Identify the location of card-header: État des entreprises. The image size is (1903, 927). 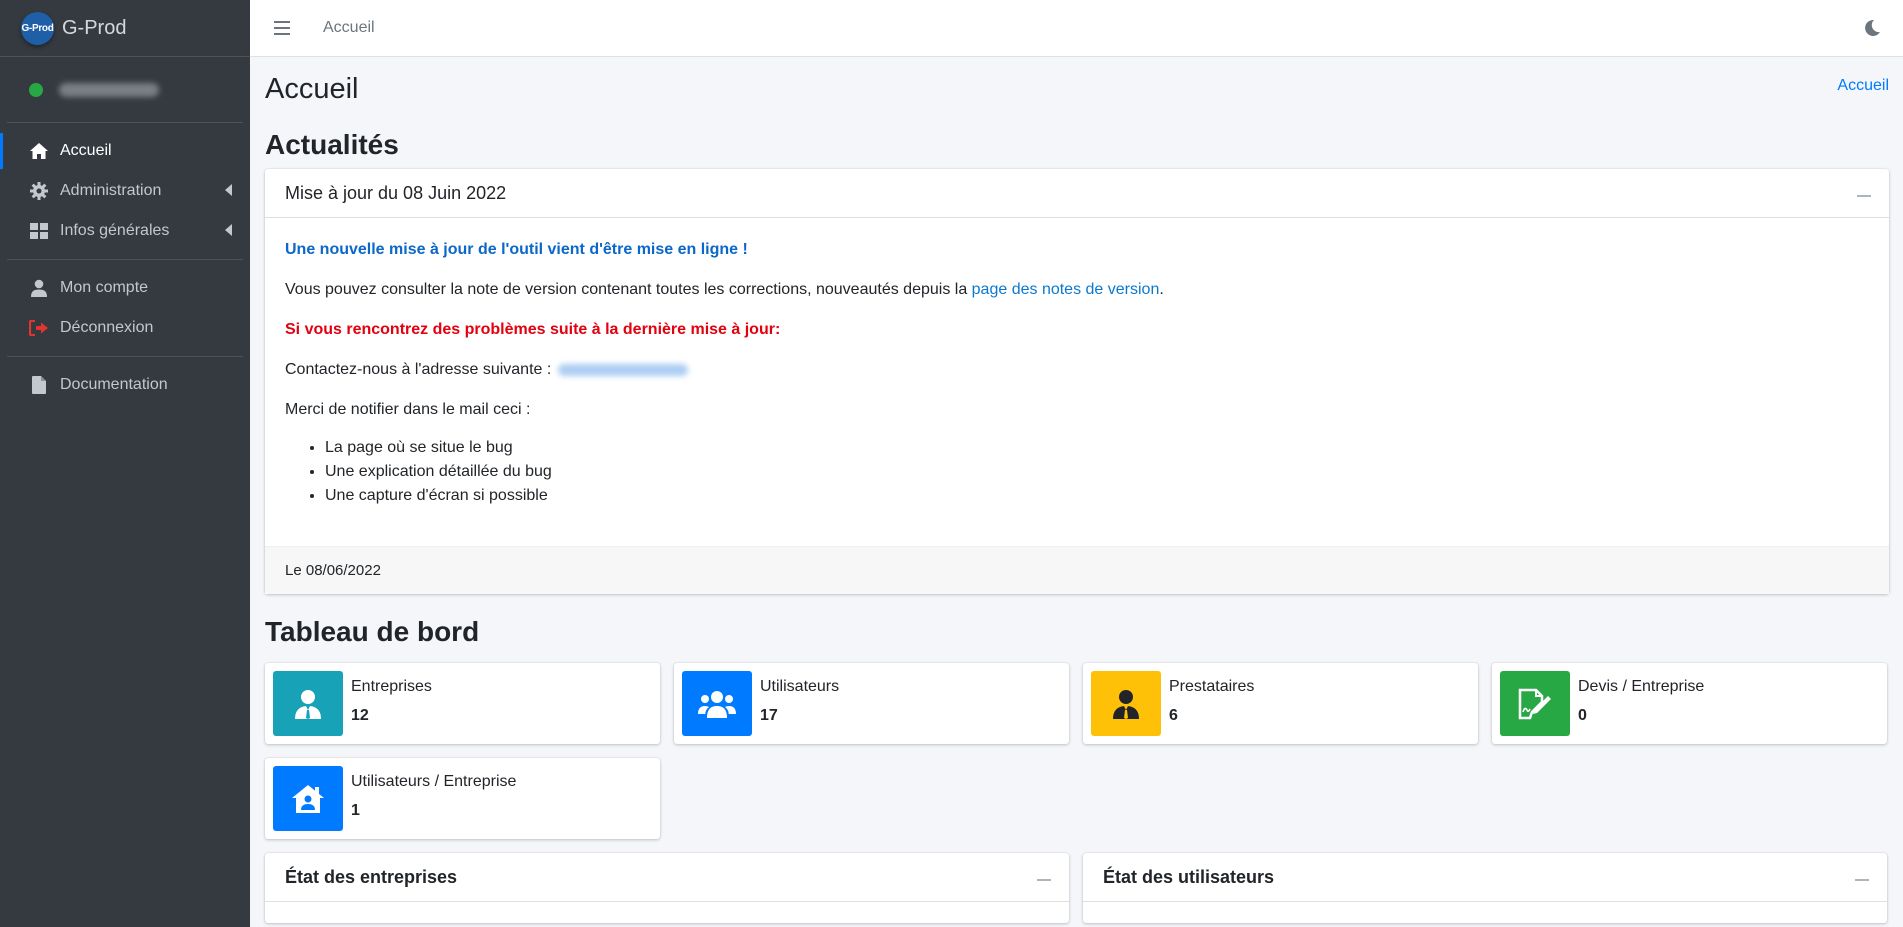
(667, 877).